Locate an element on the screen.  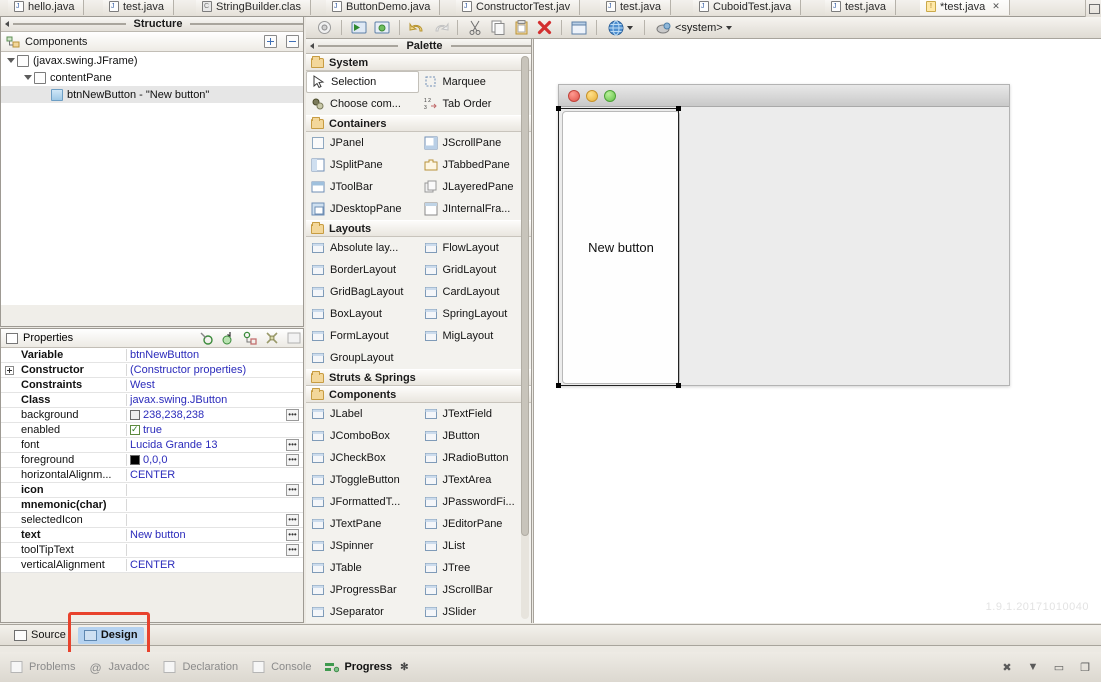
property-value-cell: 0,0,0 ••• is located at coordinates (215, 460).